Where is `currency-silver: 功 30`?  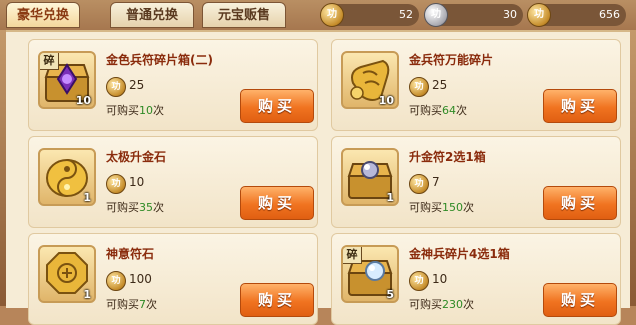 currency-silver: 功 30 is located at coordinates (473, 15).